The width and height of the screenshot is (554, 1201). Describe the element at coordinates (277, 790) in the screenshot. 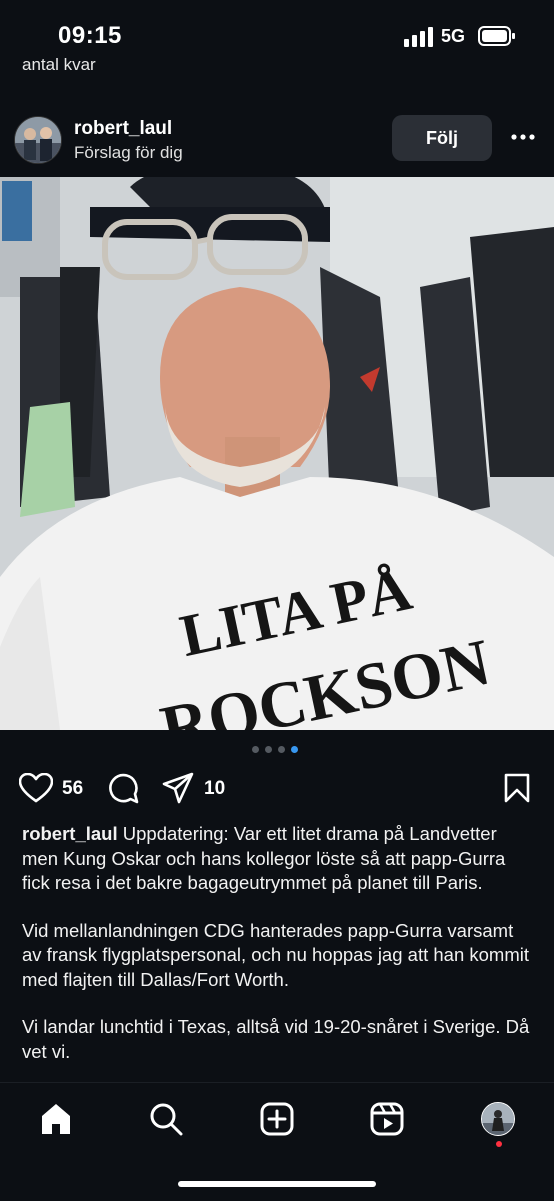

I see `post-actions: 56 10` at that location.